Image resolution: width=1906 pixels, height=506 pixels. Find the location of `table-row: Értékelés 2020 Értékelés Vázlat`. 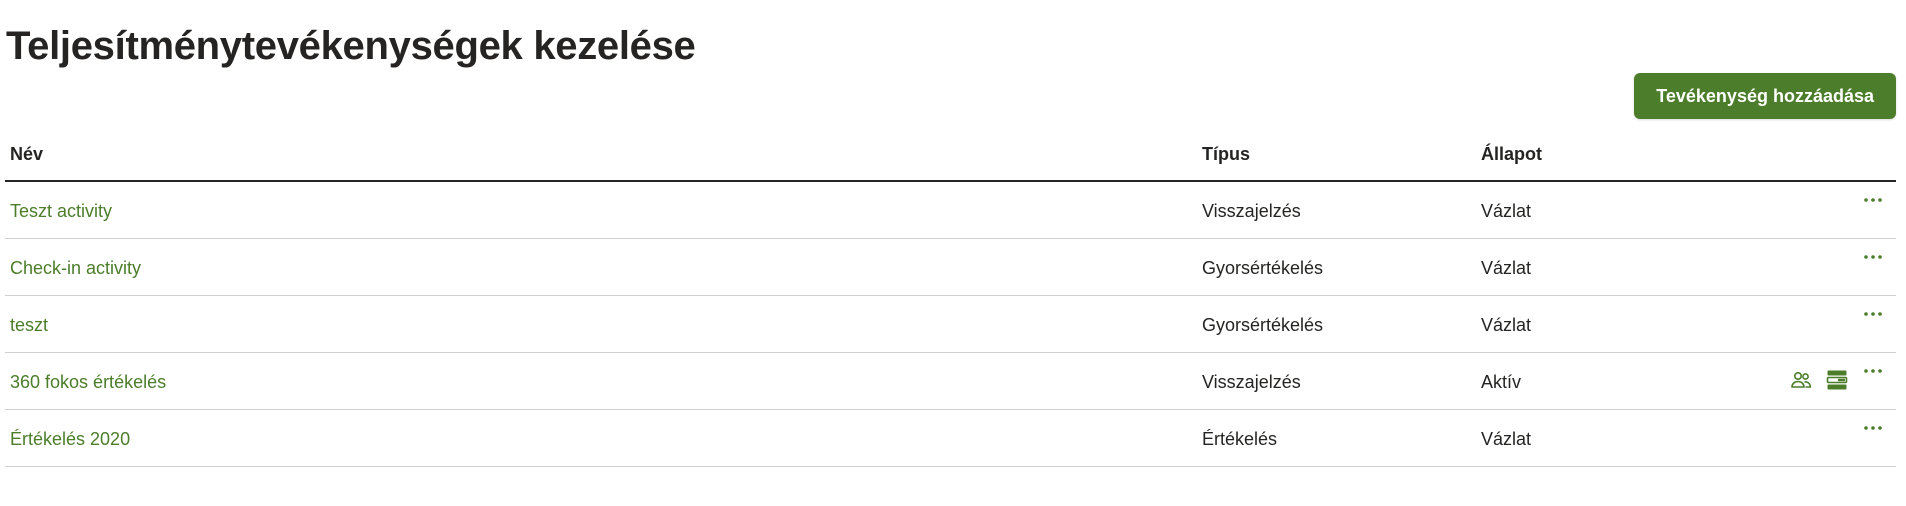

table-row: Értékelés 2020 Értékelés Vázlat is located at coordinates (950, 438).